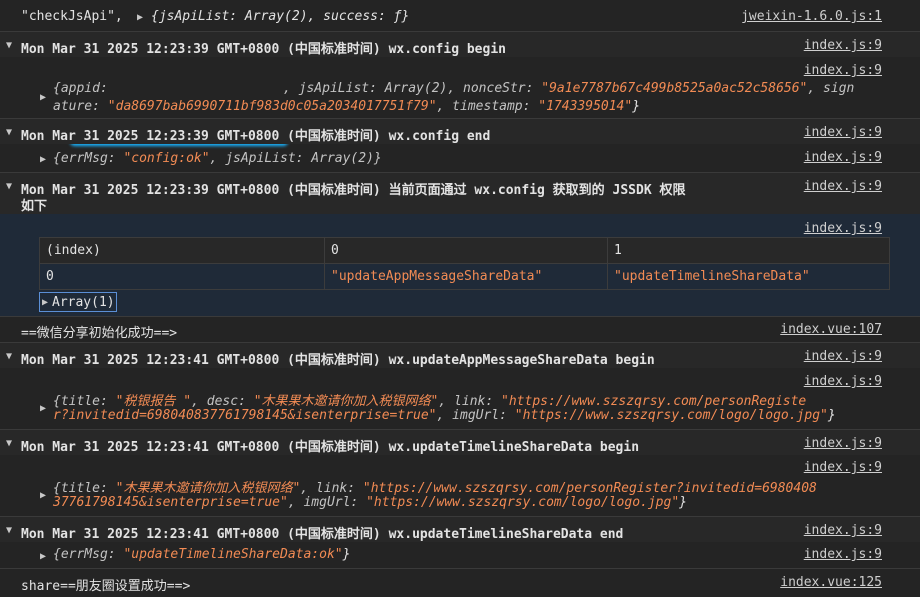  I want to click on object-preview: {errMsg: "updateTimelineShareData:ok"}, so click(201, 554).